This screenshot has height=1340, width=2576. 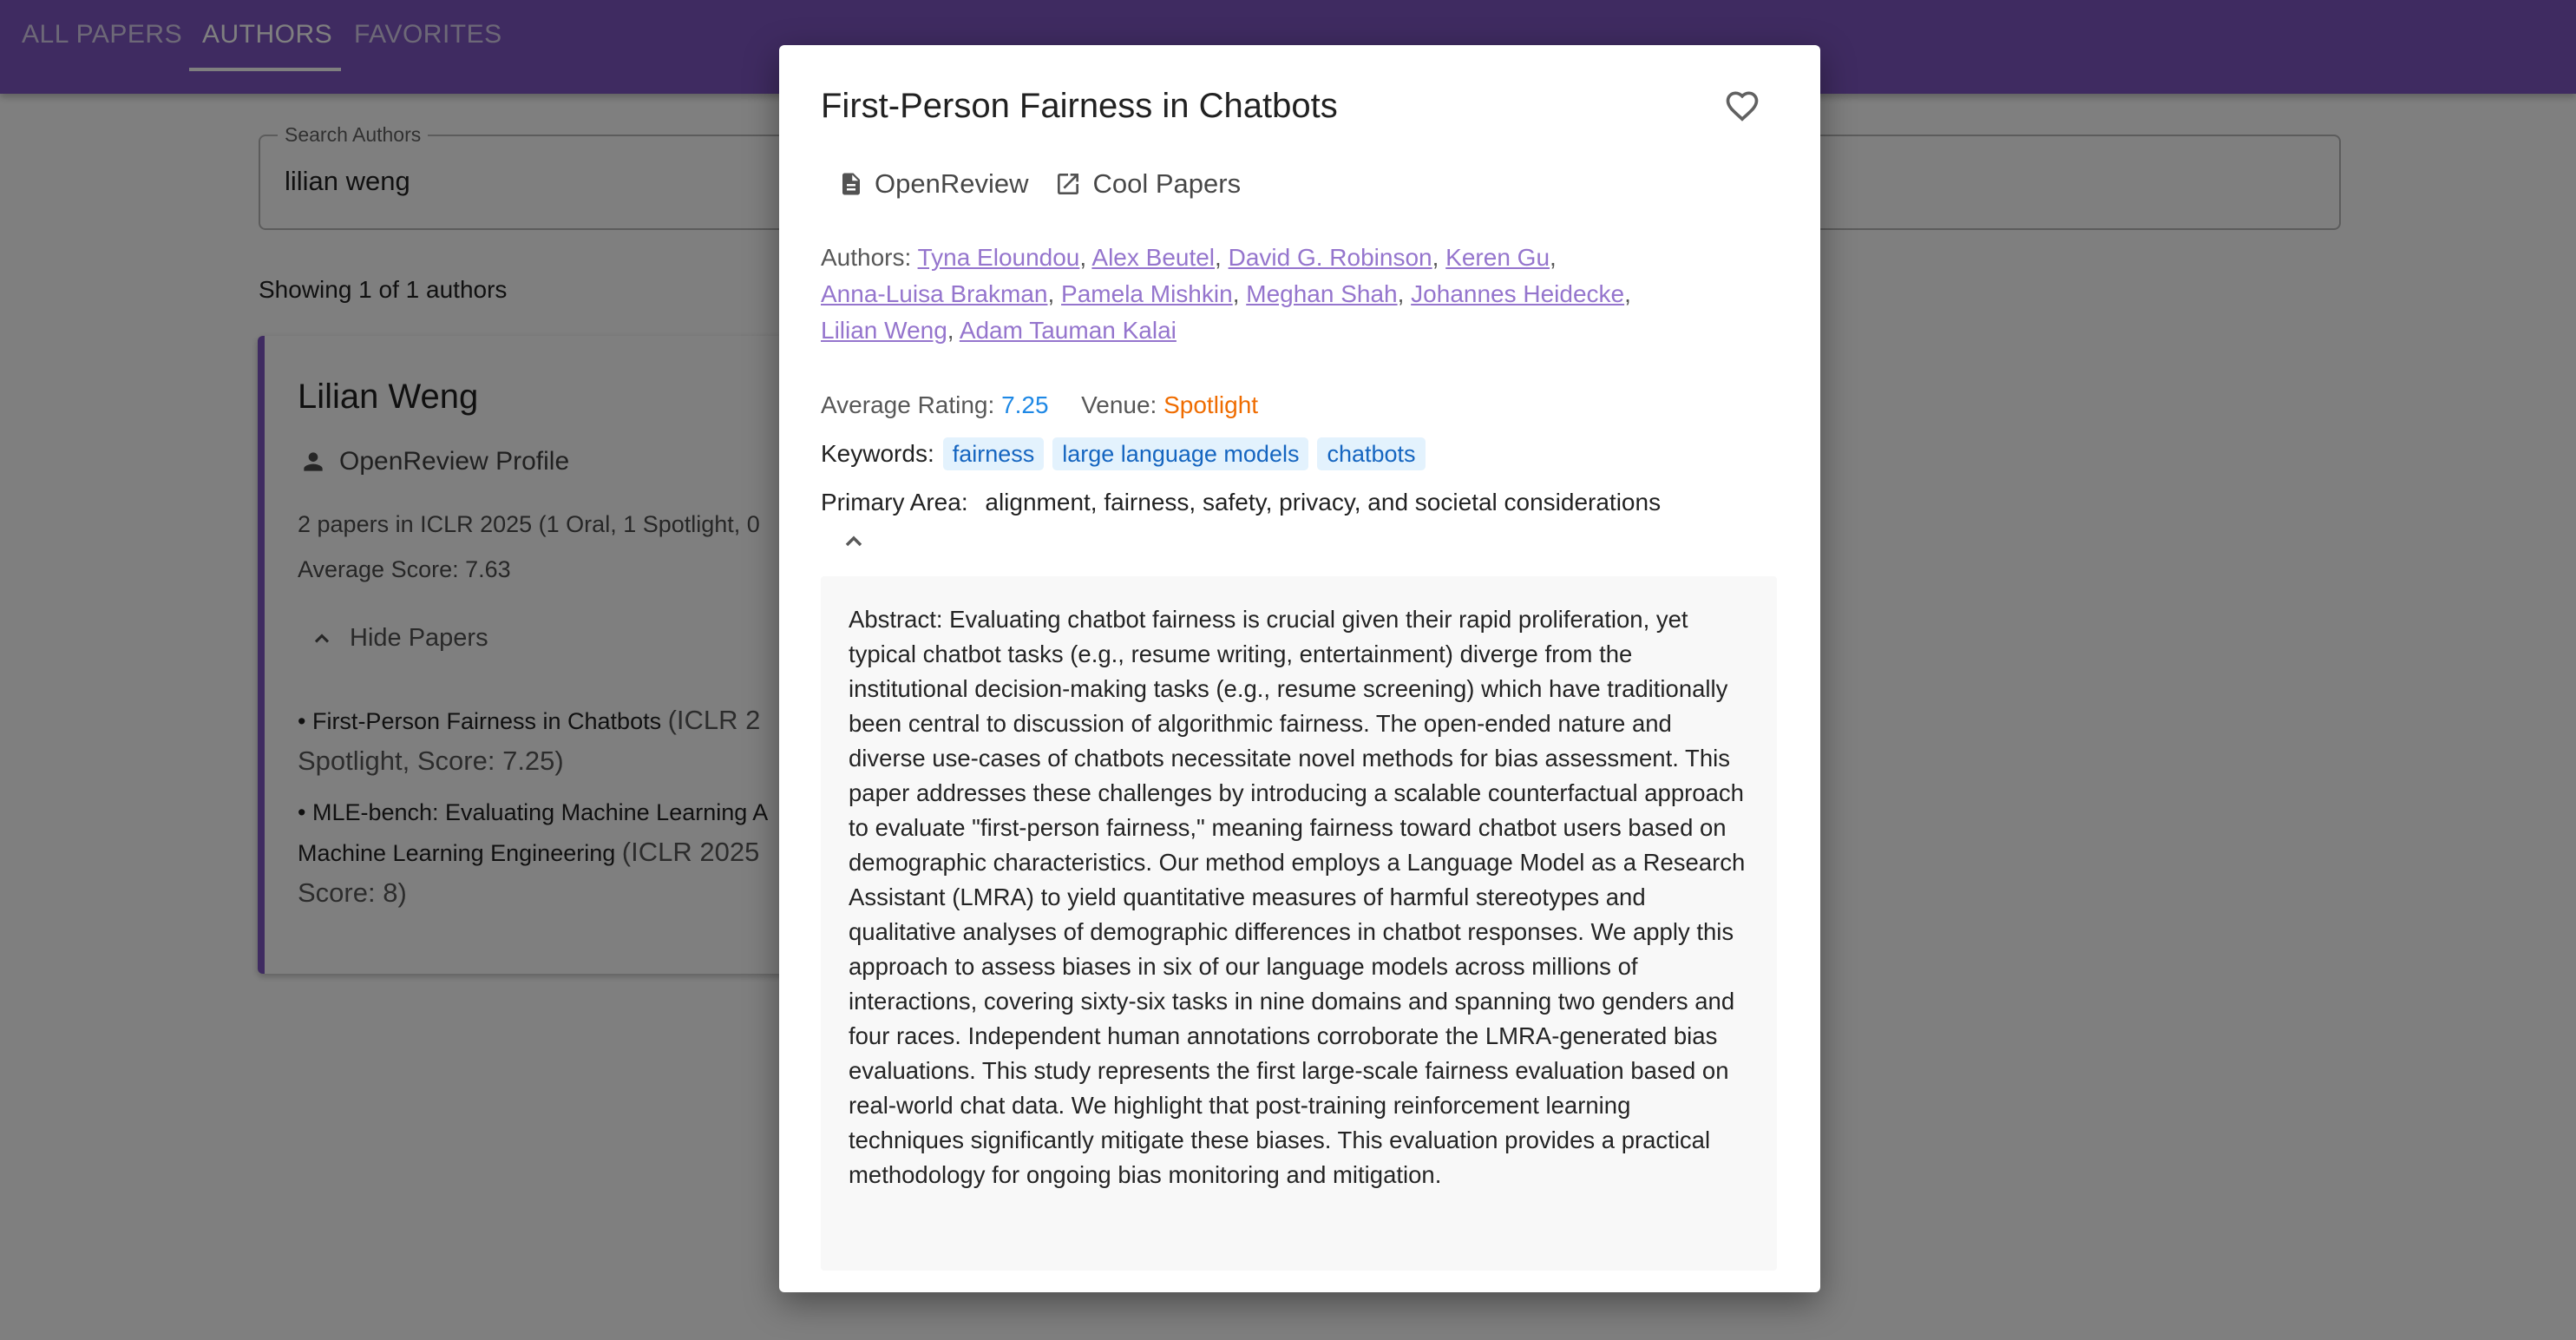 What do you see at coordinates (1371, 453) in the screenshot?
I see `keyword-chip: chatbots` at bounding box center [1371, 453].